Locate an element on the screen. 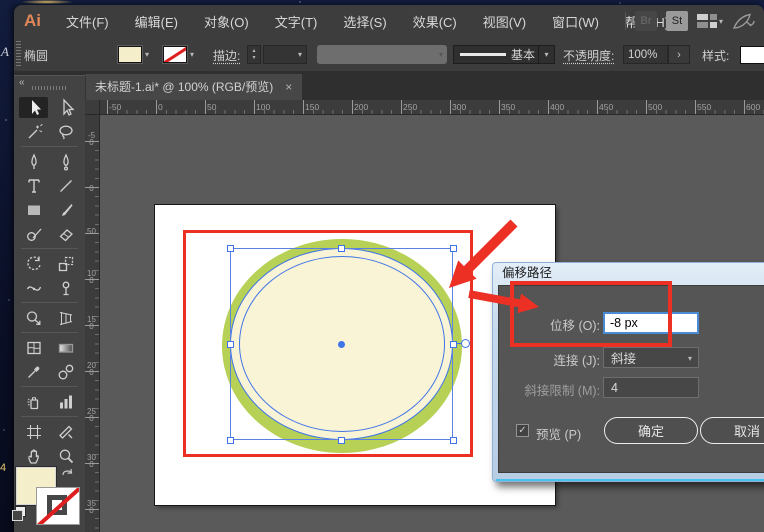 This screenshot has height=532, width=764. artboard-tool is located at coordinates (33, 431).